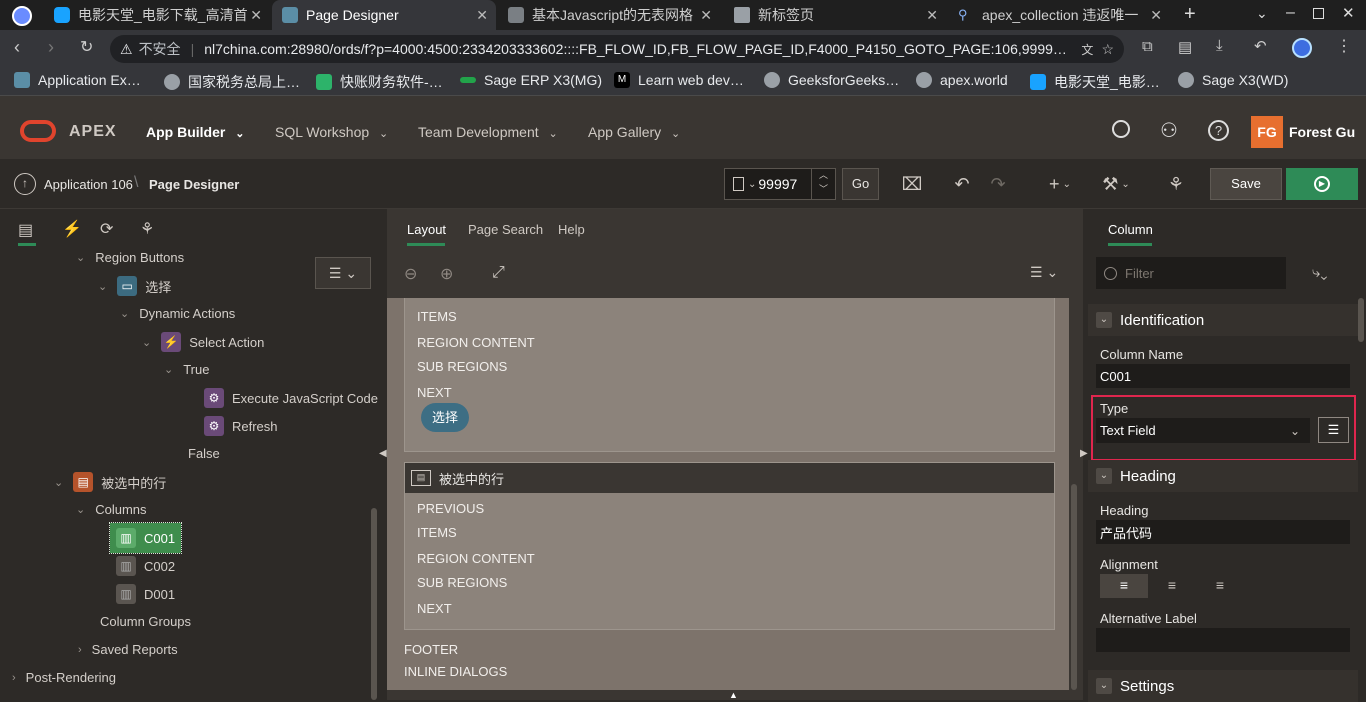 Image resolution: width=1366 pixels, height=702 pixels. I want to click on group-settings: ⌄ Settings, so click(1223, 686).